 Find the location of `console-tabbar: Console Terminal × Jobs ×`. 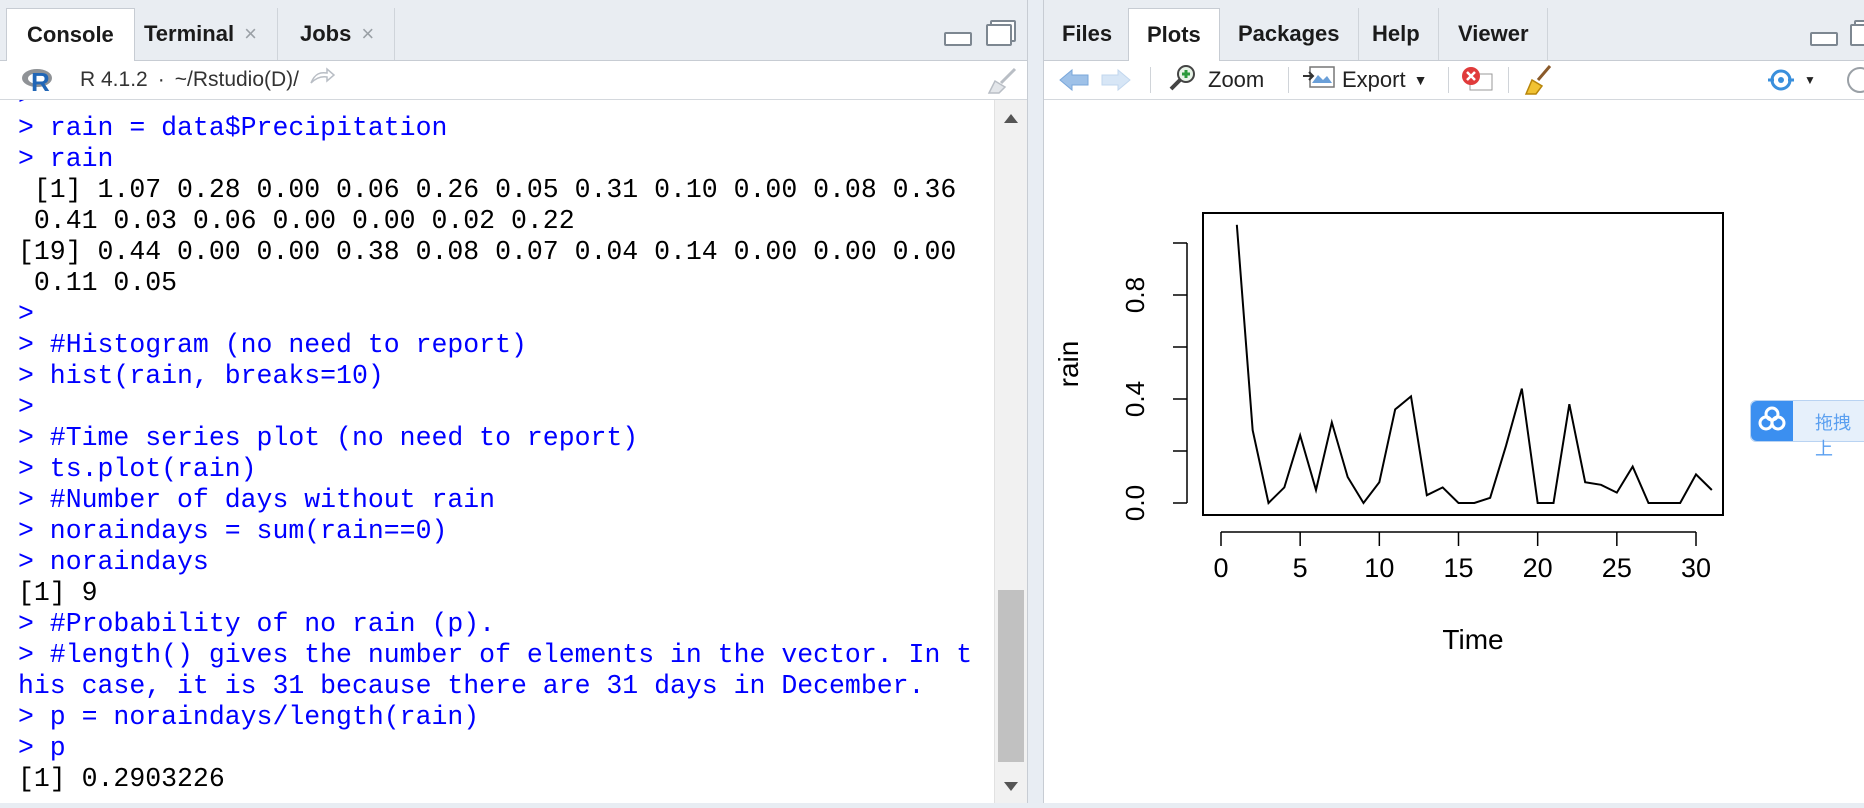

console-tabbar: Console Terminal × Jobs × is located at coordinates (513, 30).